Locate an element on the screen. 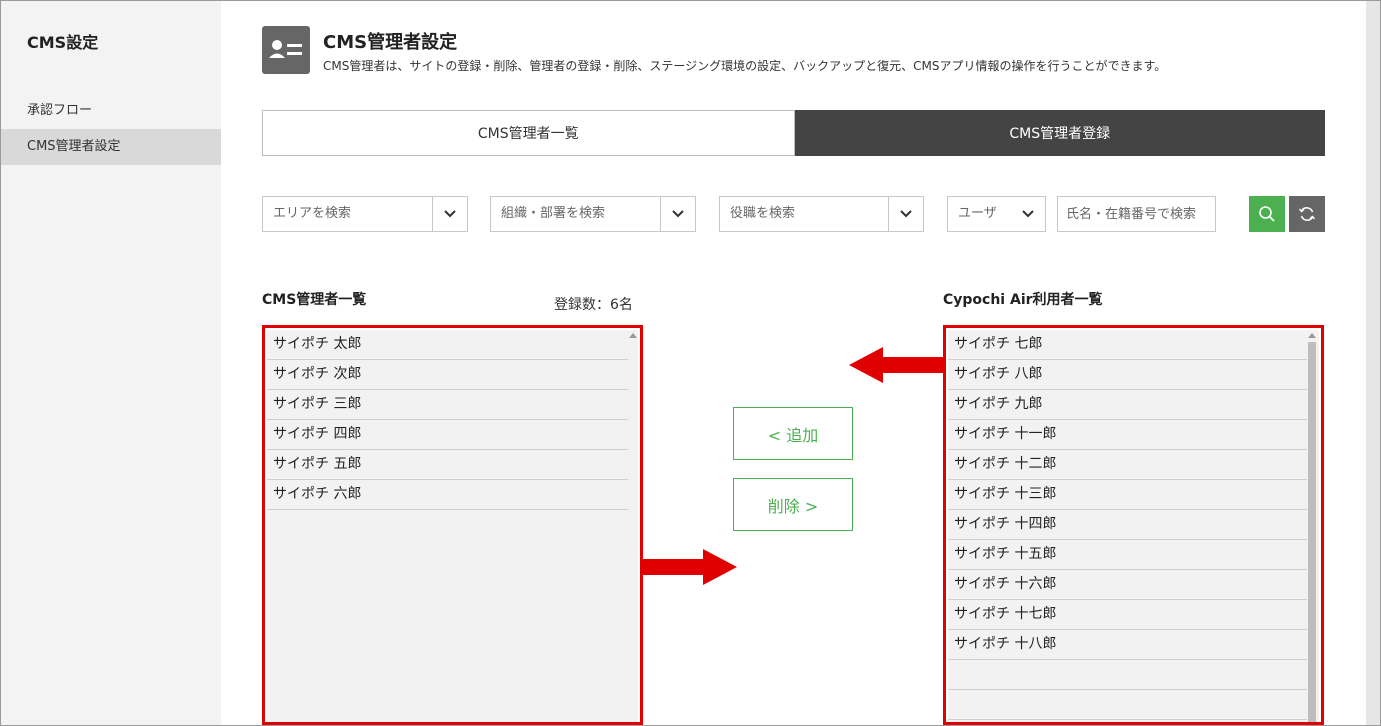 The image size is (1381, 726). tab-admin-list: CMS管理者一覧 is located at coordinates (528, 133).